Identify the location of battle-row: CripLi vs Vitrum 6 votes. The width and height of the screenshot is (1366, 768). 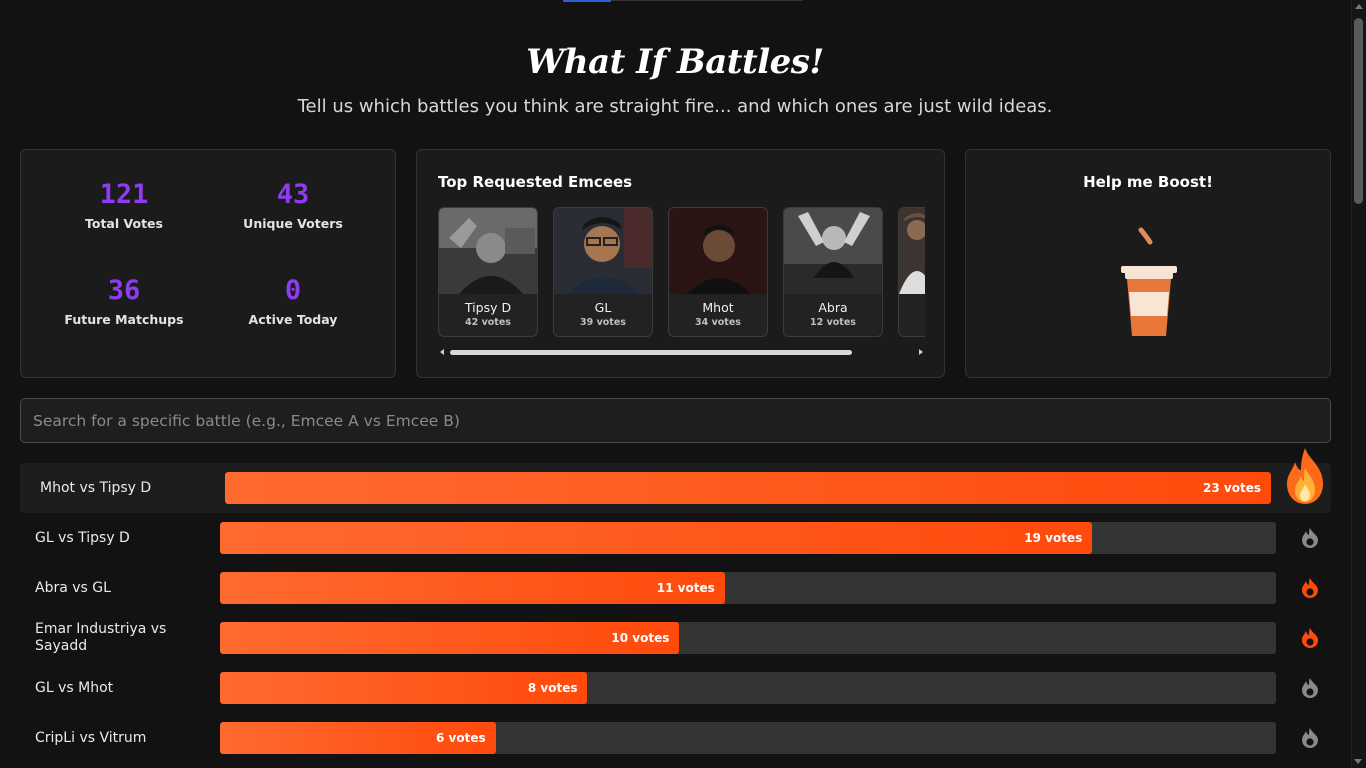
(675, 738).